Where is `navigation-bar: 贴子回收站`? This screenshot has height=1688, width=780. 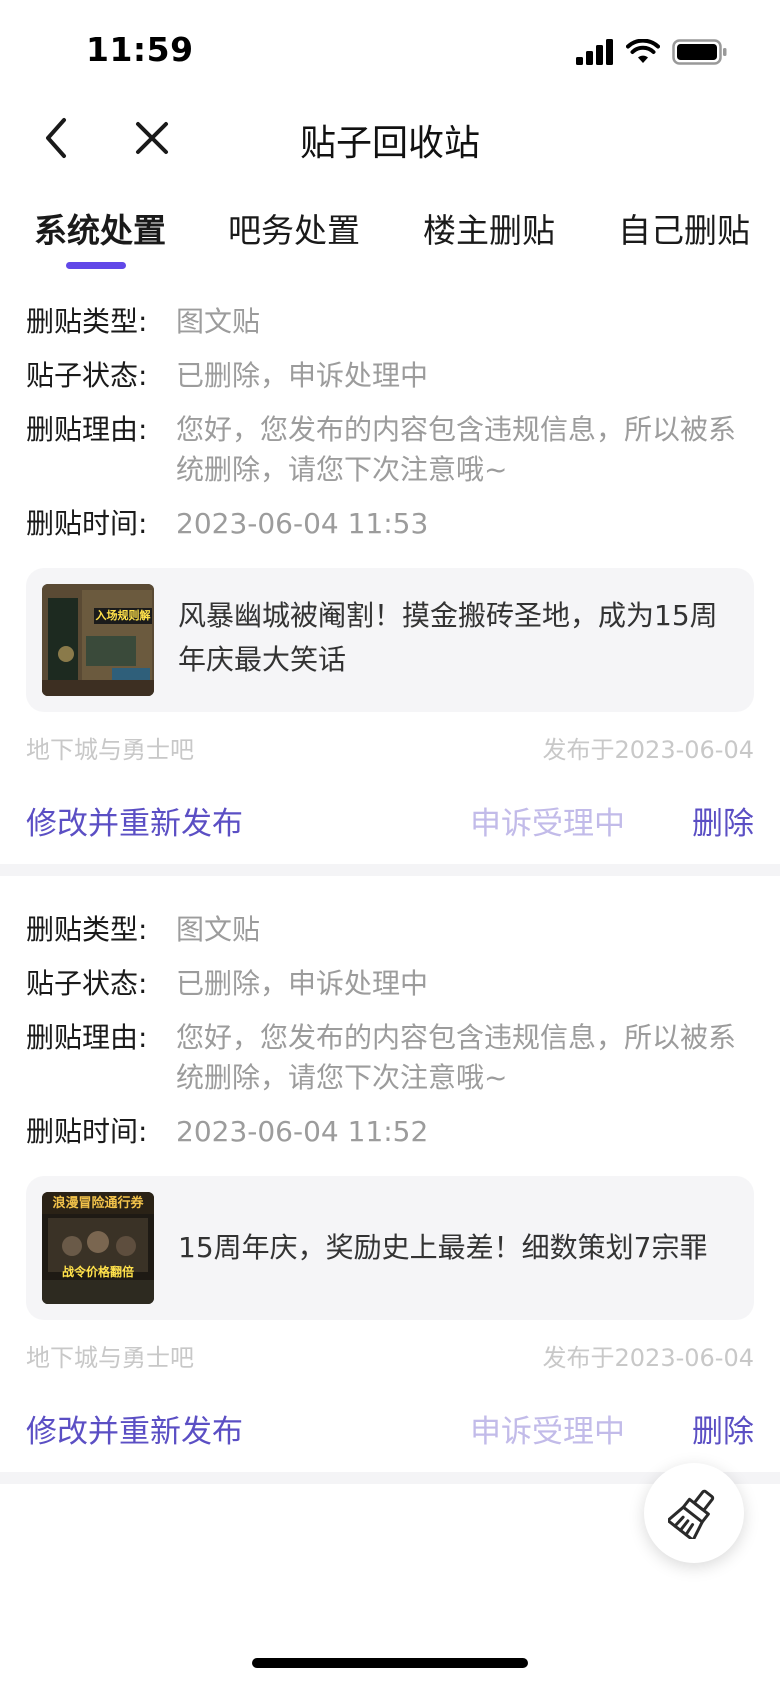
navigation-bar: 贴子回收站 is located at coordinates (390, 138).